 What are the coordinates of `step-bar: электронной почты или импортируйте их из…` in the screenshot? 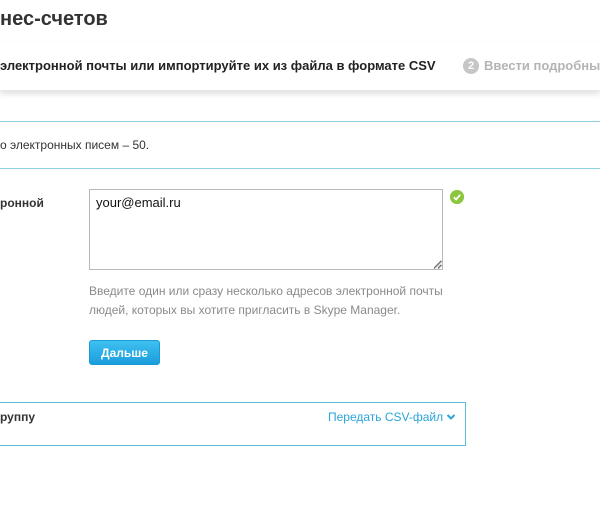 It's located at (300, 66).